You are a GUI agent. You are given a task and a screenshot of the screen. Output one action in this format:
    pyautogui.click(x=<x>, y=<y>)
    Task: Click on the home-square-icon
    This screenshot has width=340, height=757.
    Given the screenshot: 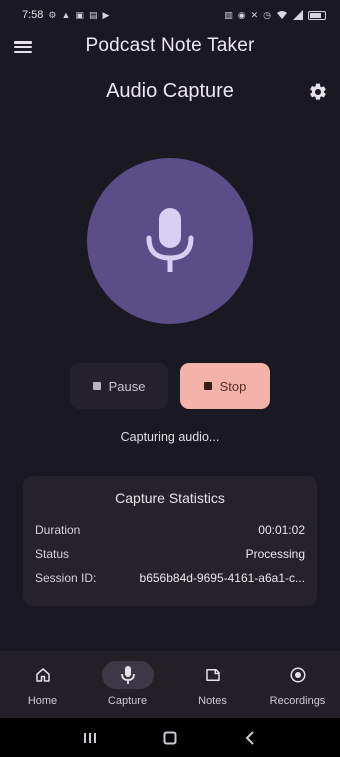 What is the action you would take?
    pyautogui.click(x=170, y=737)
    